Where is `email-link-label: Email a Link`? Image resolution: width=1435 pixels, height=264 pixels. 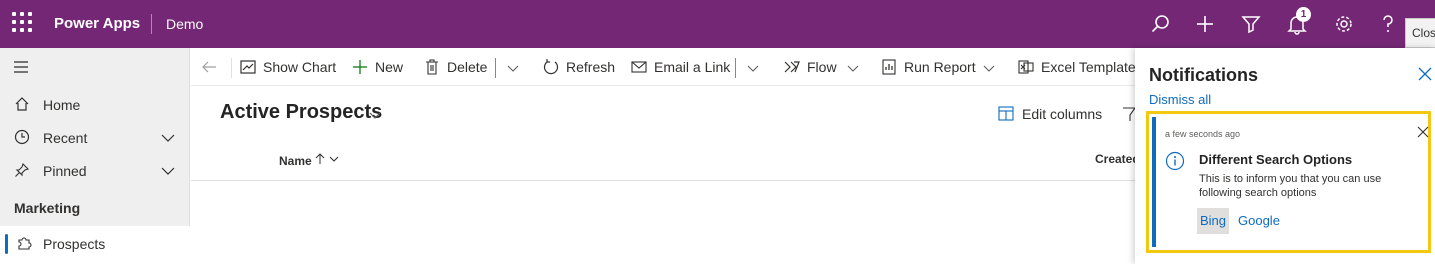 email-link-label: Email a Link is located at coordinates (692, 67).